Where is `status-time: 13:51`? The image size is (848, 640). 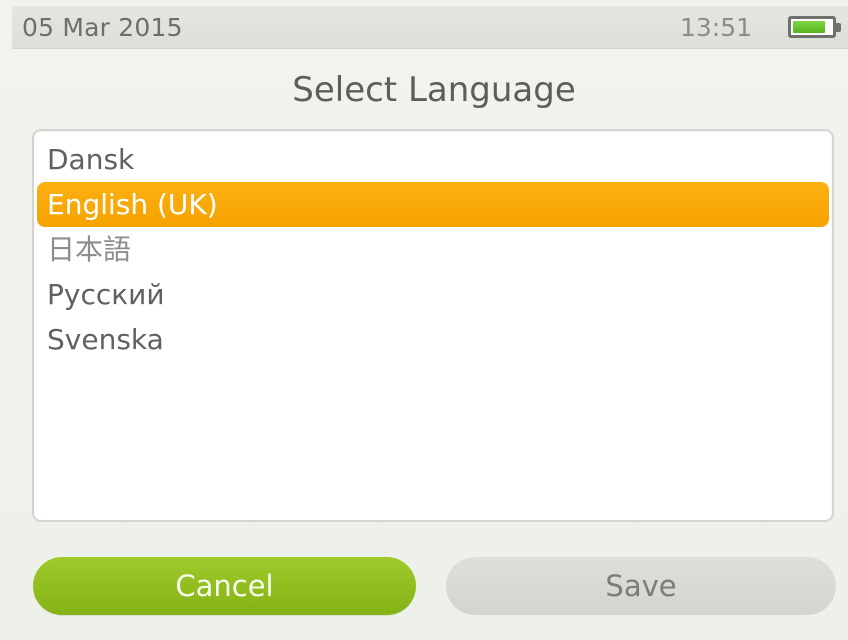 status-time: 13:51 is located at coordinates (715, 27).